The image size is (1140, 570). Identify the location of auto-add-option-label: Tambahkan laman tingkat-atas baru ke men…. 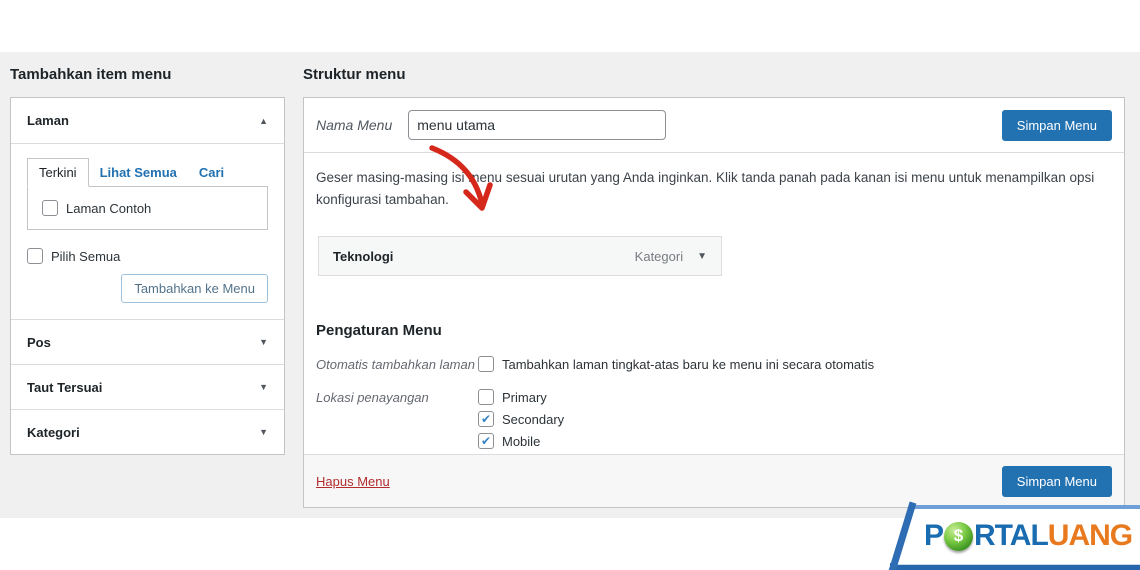
(688, 364).